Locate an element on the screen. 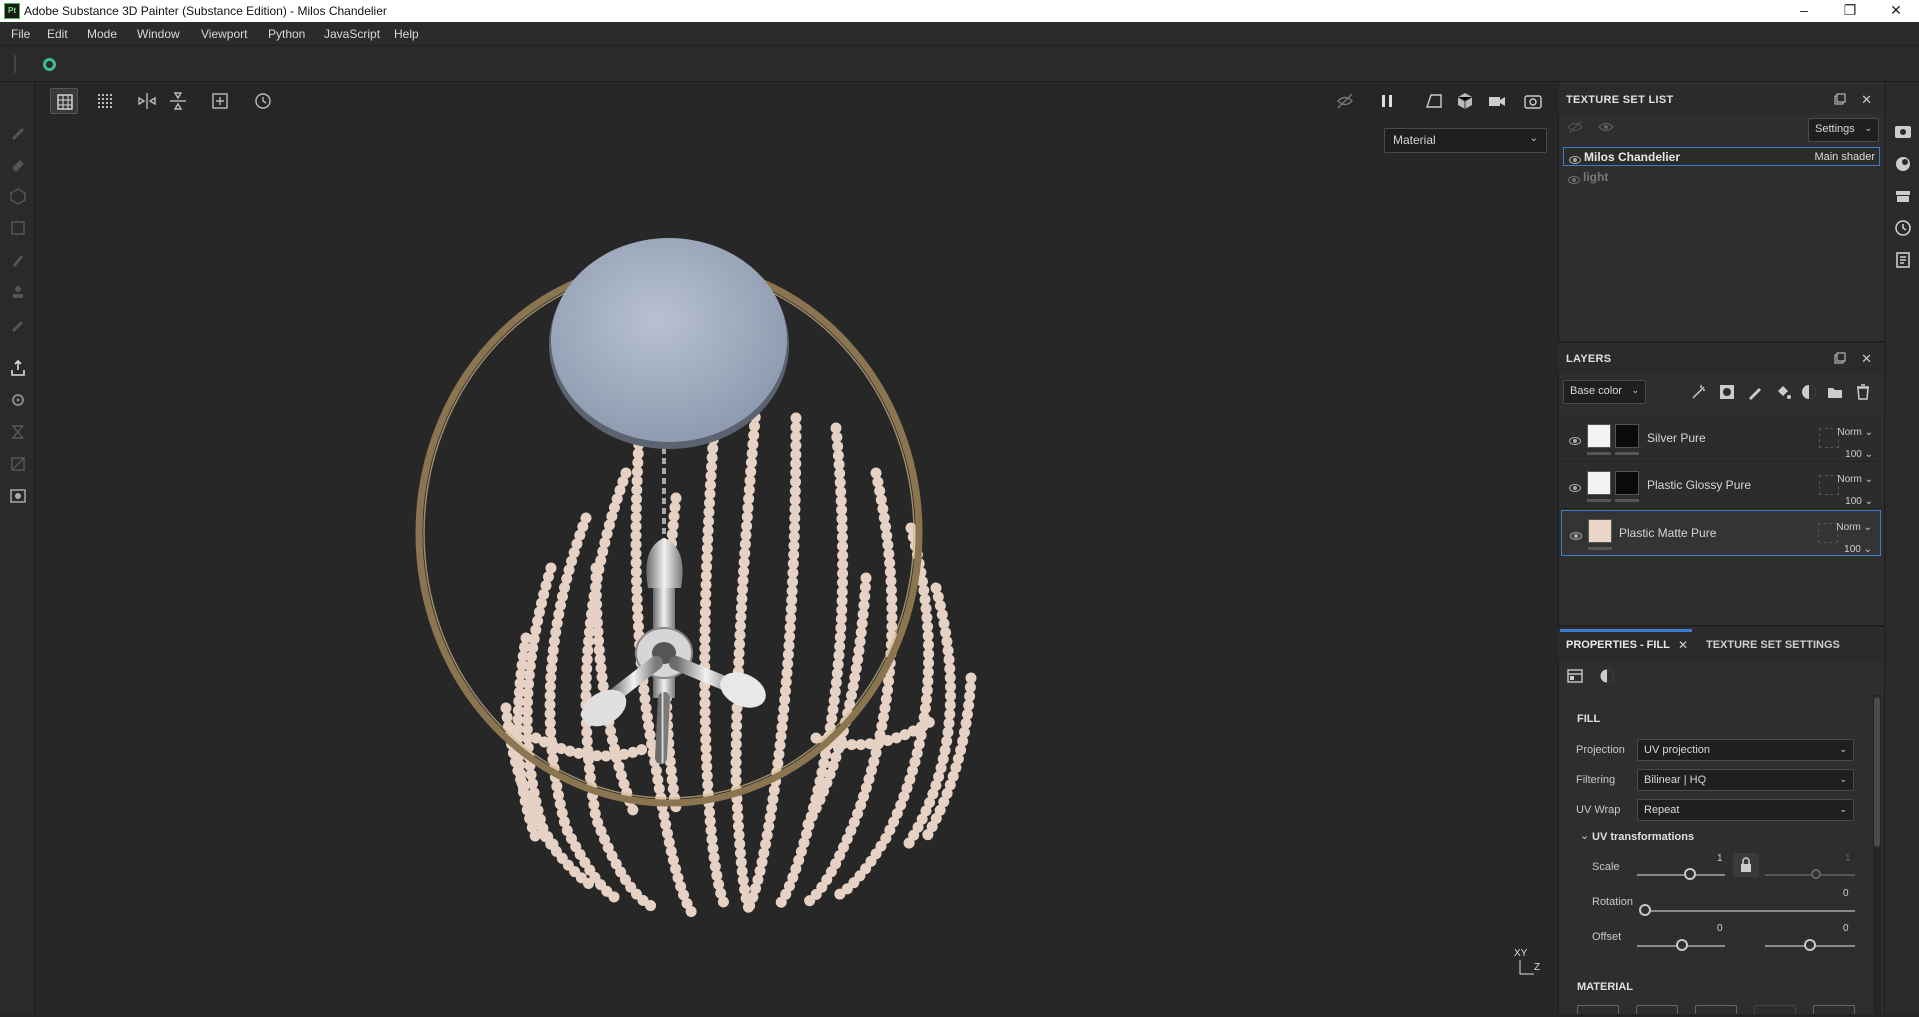 The width and height of the screenshot is (1919, 1017). split-view-icon is located at coordinates (105, 101).